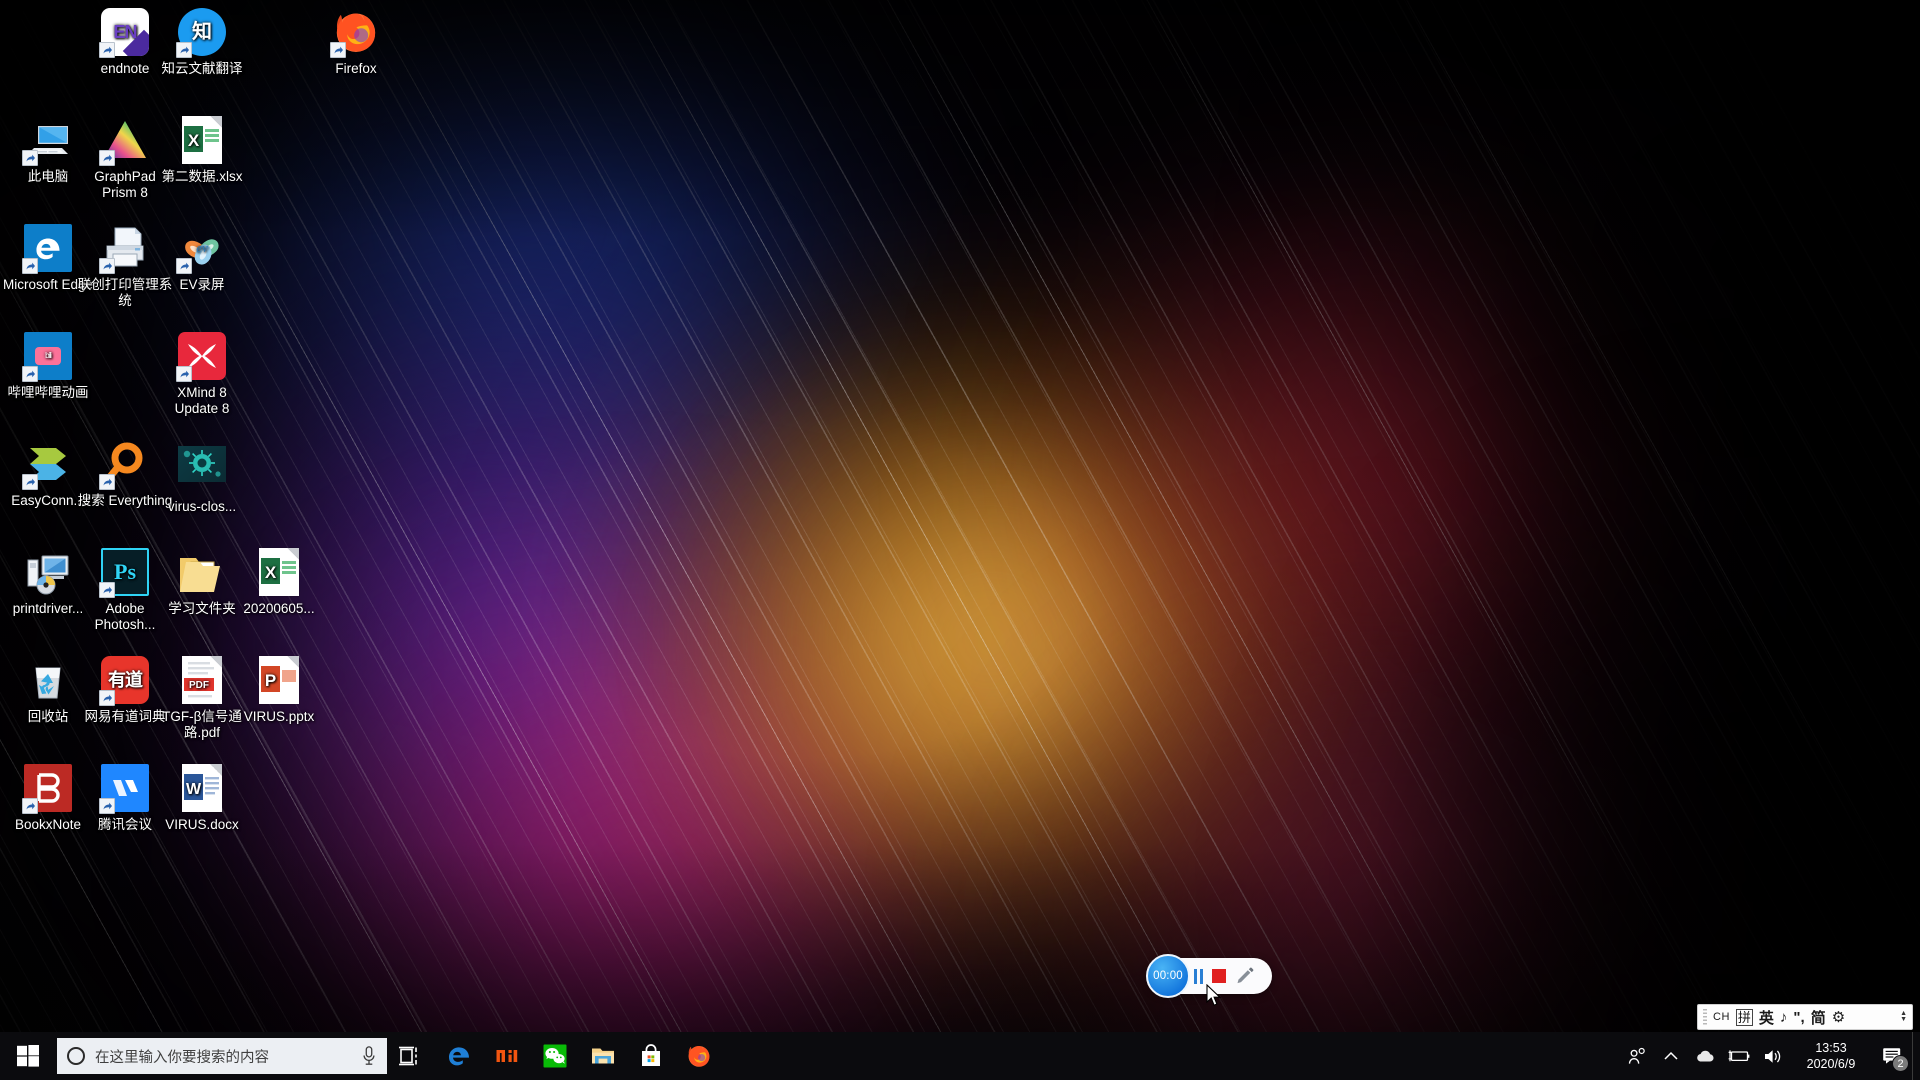 Image resolution: width=1920 pixels, height=1080 pixels. Describe the element at coordinates (279, 680) in the screenshot. I see `powerpoint-file-icon: P` at that location.